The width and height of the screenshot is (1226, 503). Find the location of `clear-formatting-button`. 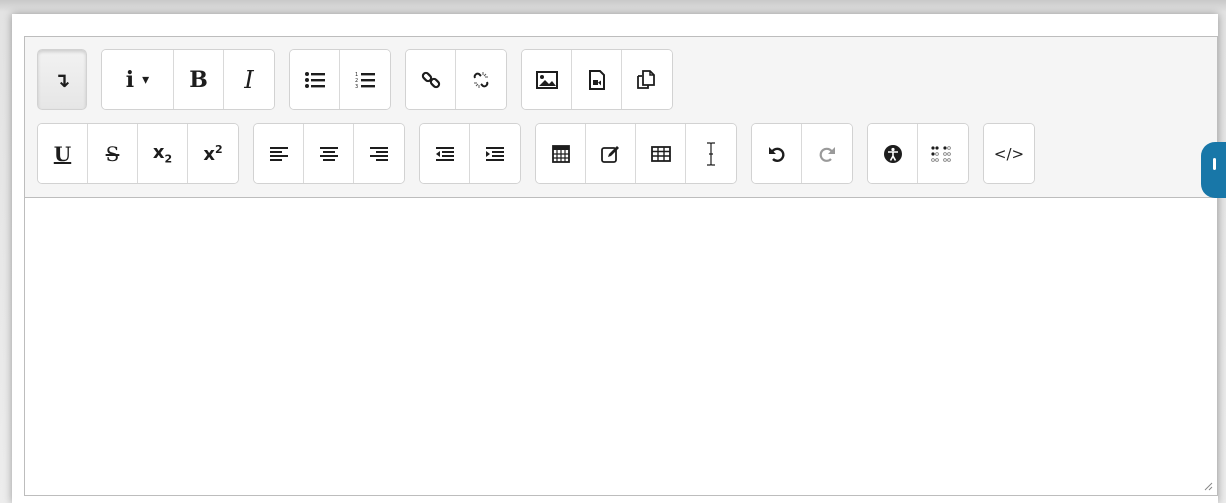

clear-formatting-button is located at coordinates (711, 153).